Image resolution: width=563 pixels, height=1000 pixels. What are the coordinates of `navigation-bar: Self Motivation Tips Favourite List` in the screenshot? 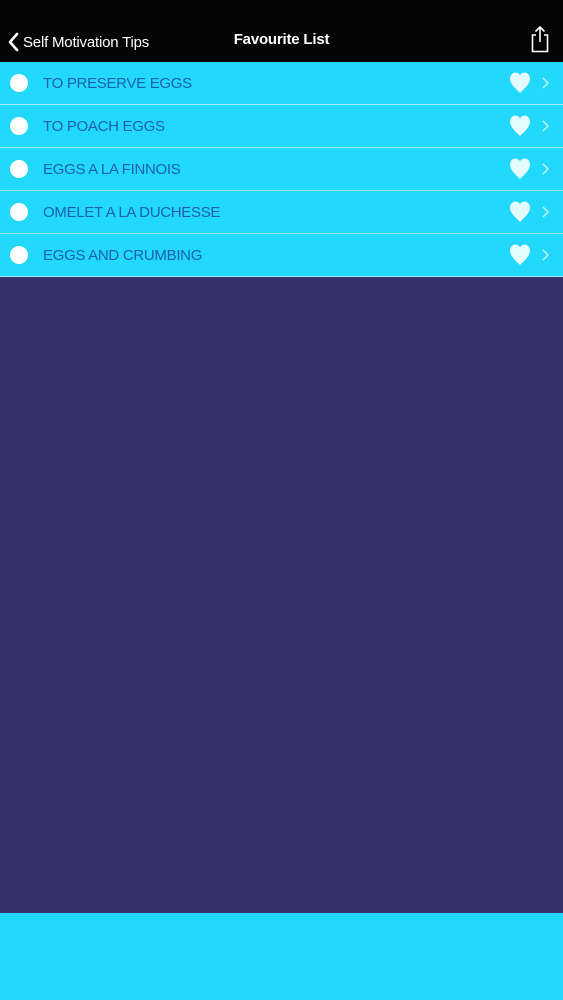 It's located at (281, 31).